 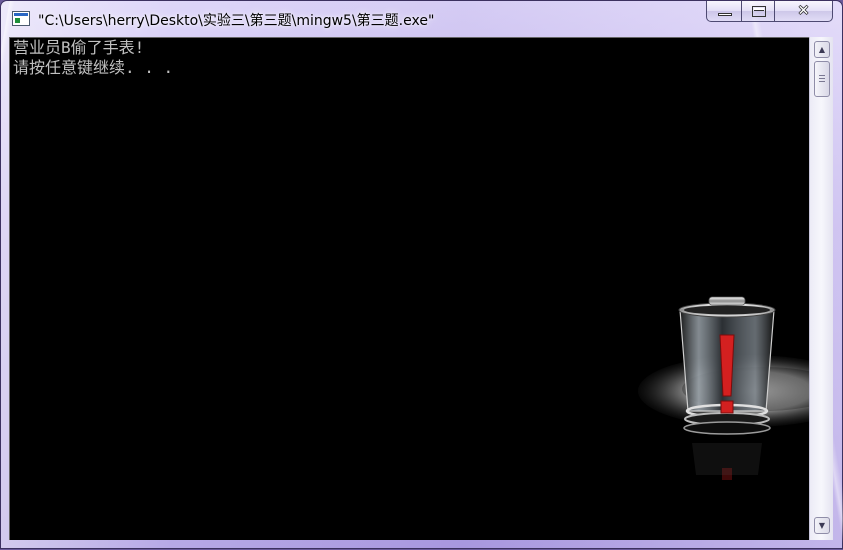 I want to click on caption-buttons: ✕, so click(x=769, y=12).